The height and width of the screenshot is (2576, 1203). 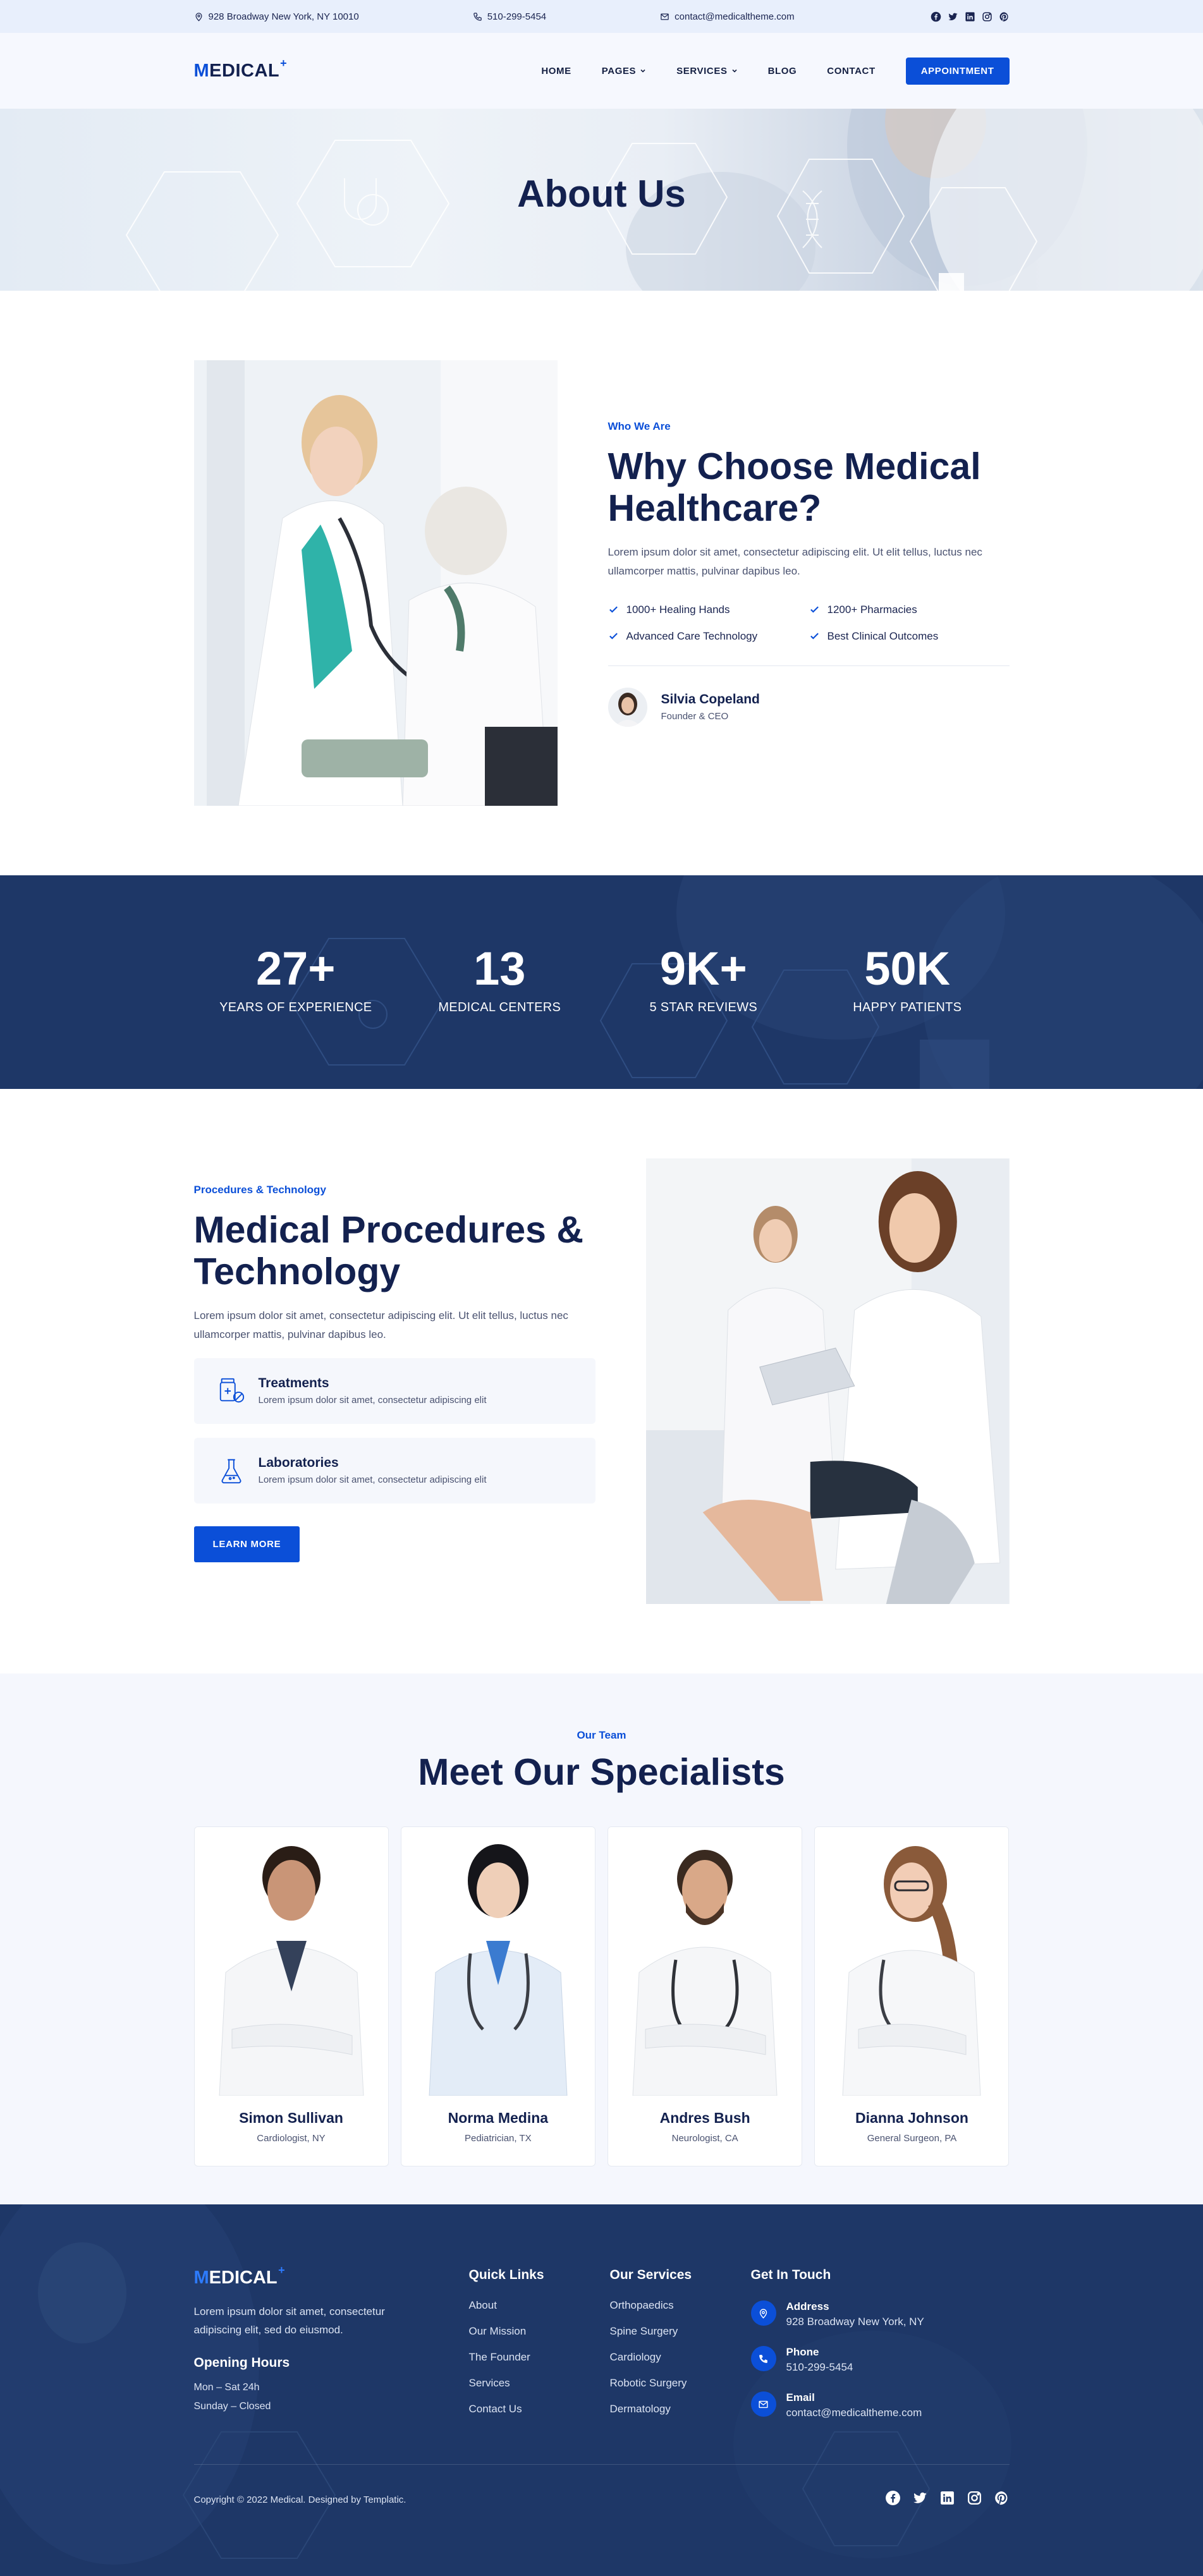 I want to click on footer-social, so click(x=947, y=2499).